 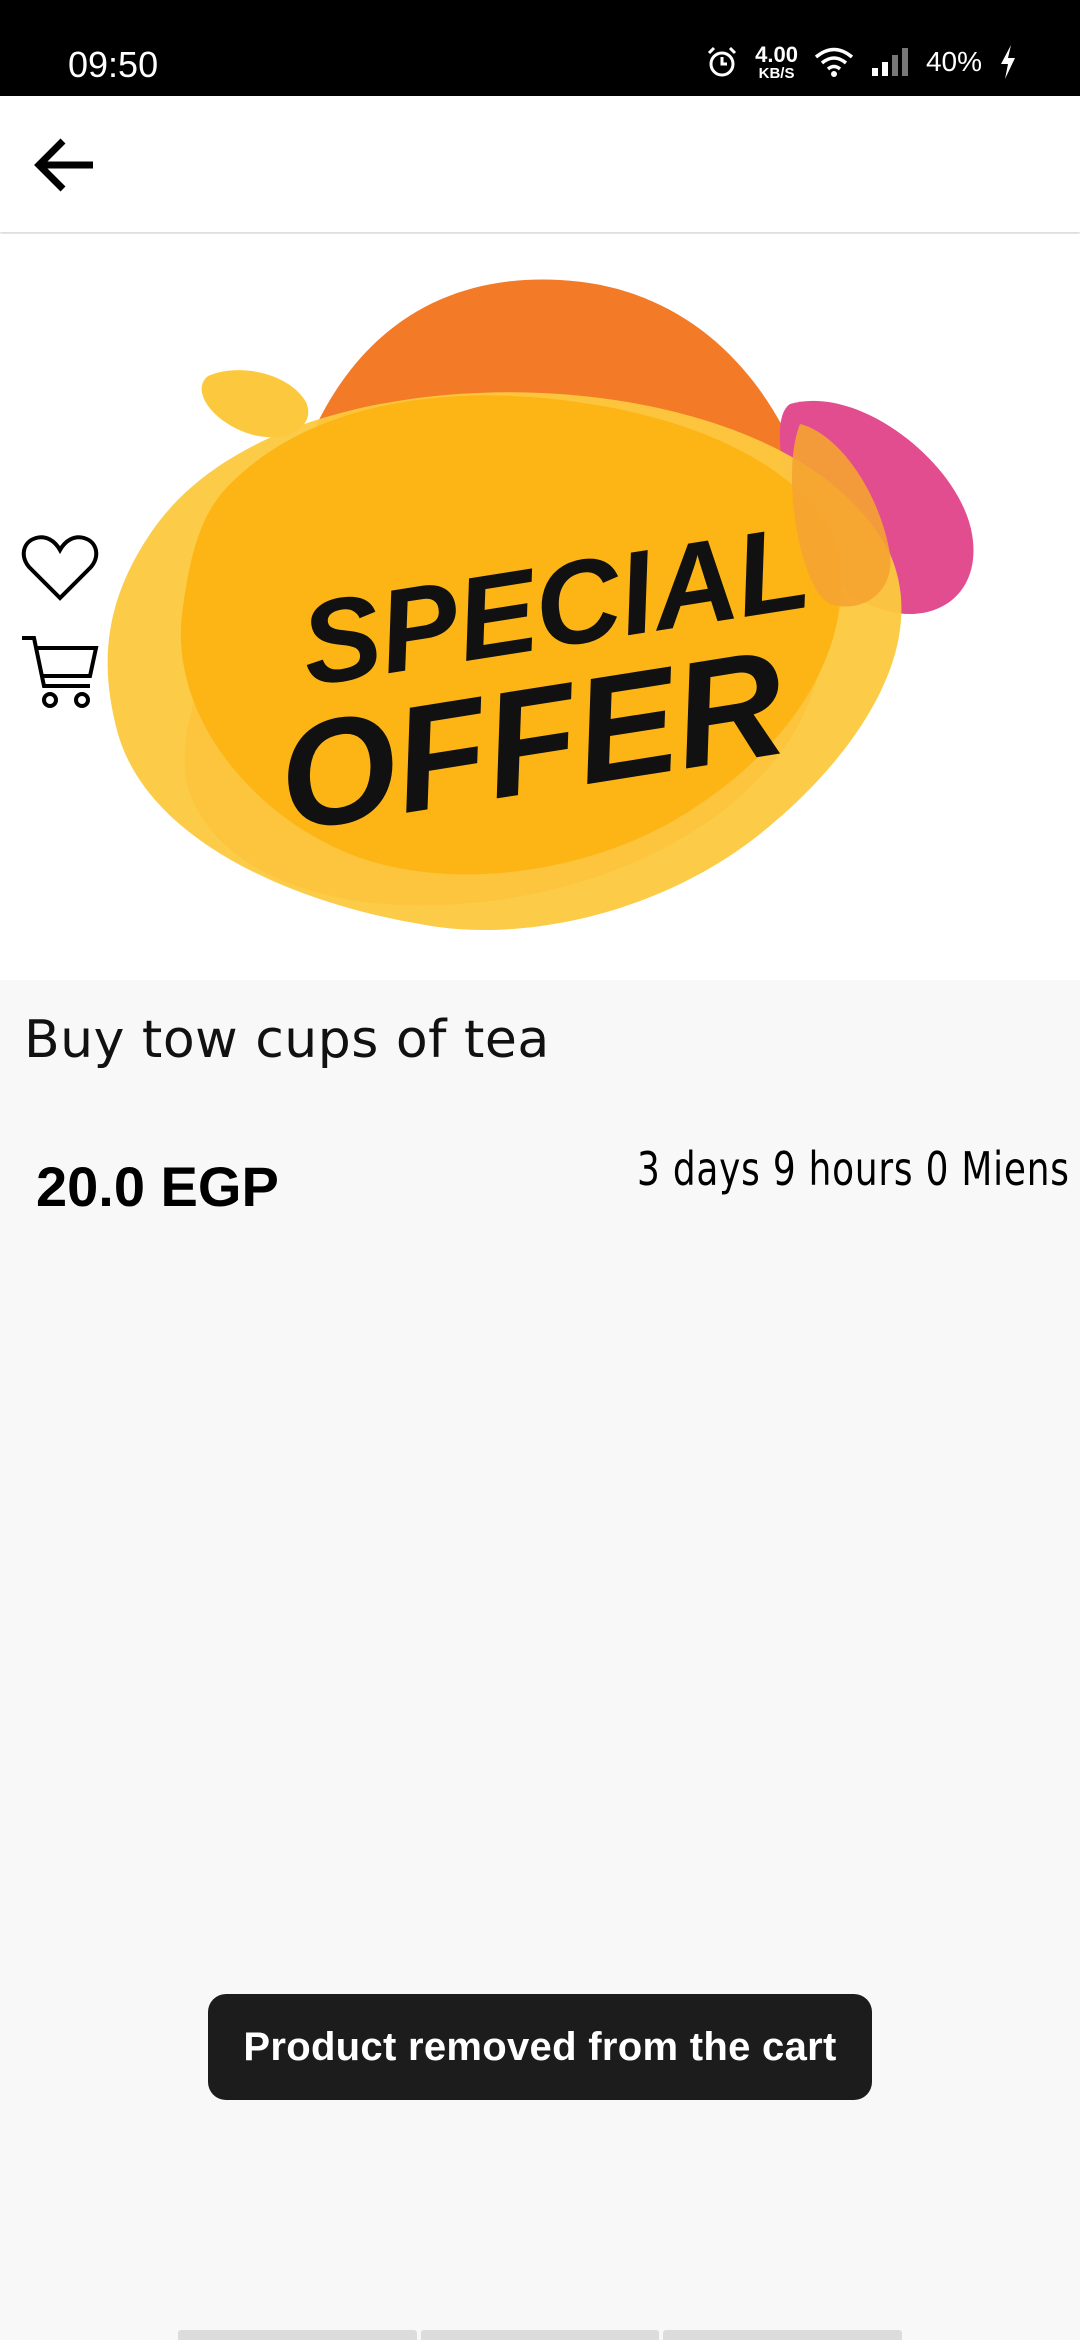 I want to click on product-title: Buy tow cups of tea, so click(x=287, y=1040).